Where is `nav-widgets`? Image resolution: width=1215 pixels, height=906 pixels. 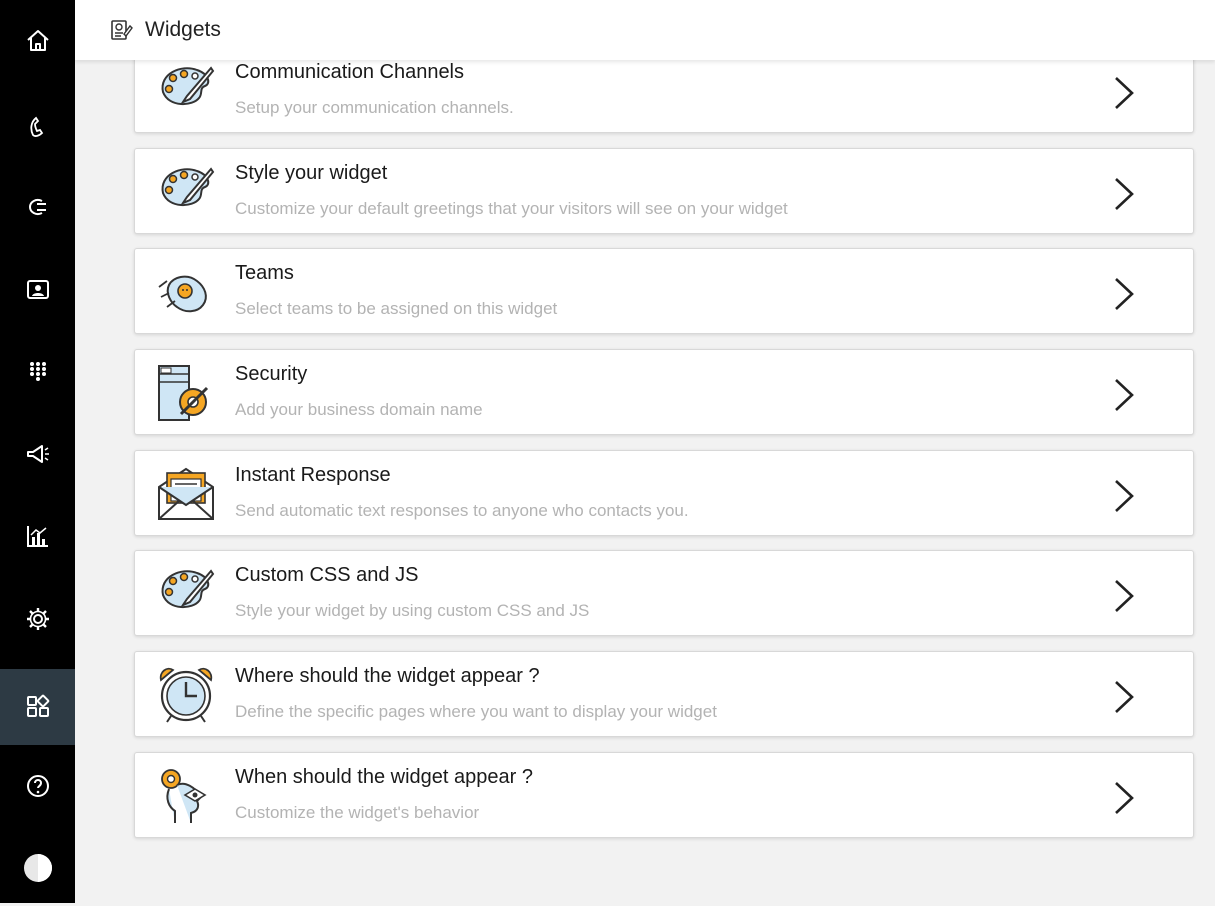
nav-widgets is located at coordinates (37, 707).